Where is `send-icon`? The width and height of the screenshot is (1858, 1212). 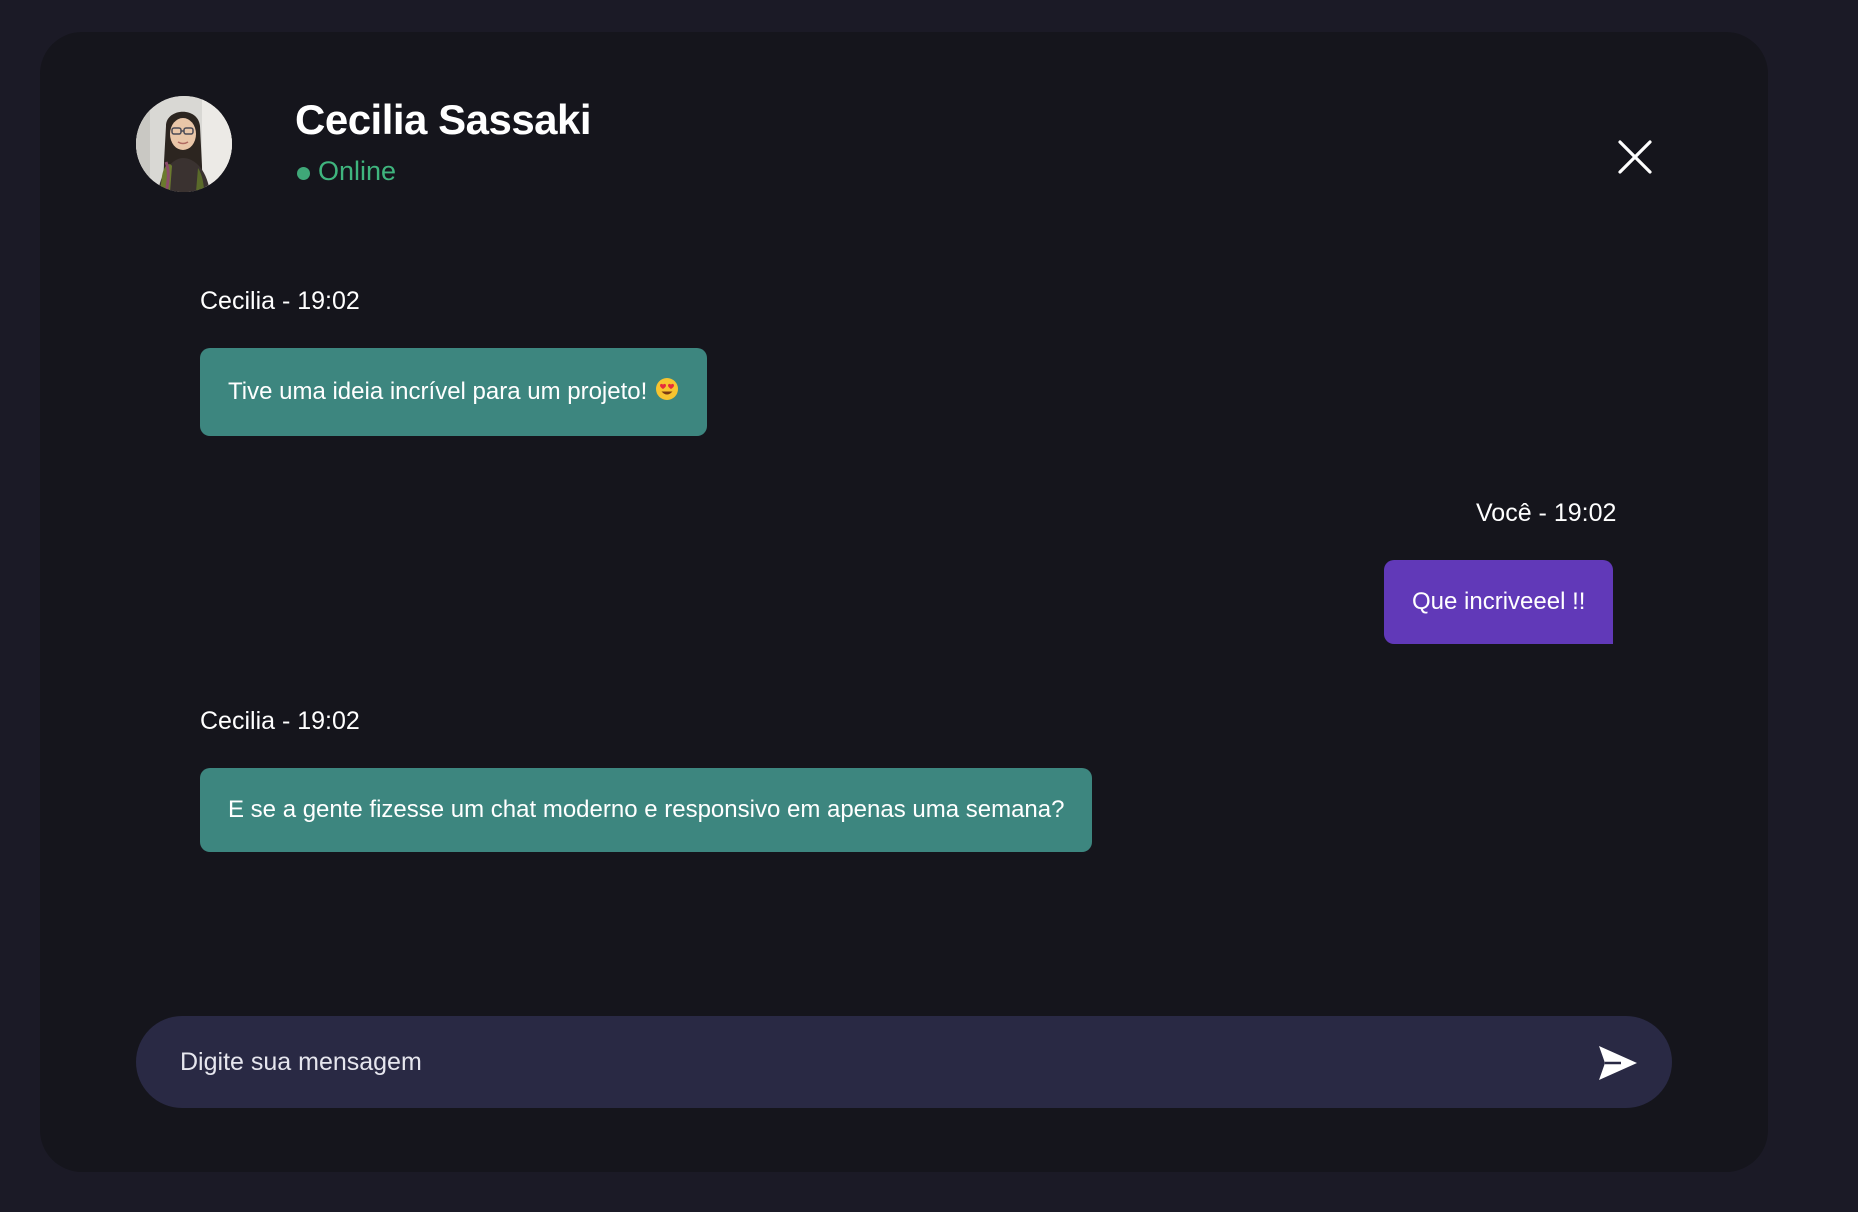
send-icon is located at coordinates (1618, 1063).